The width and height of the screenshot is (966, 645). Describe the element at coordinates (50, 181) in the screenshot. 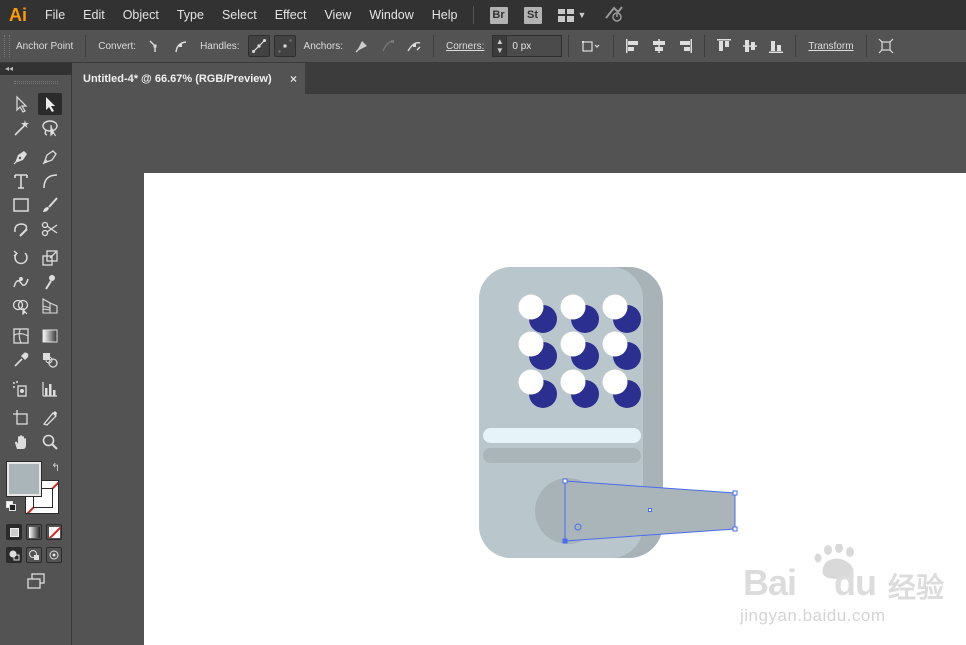

I see `arc-tool-icon` at that location.